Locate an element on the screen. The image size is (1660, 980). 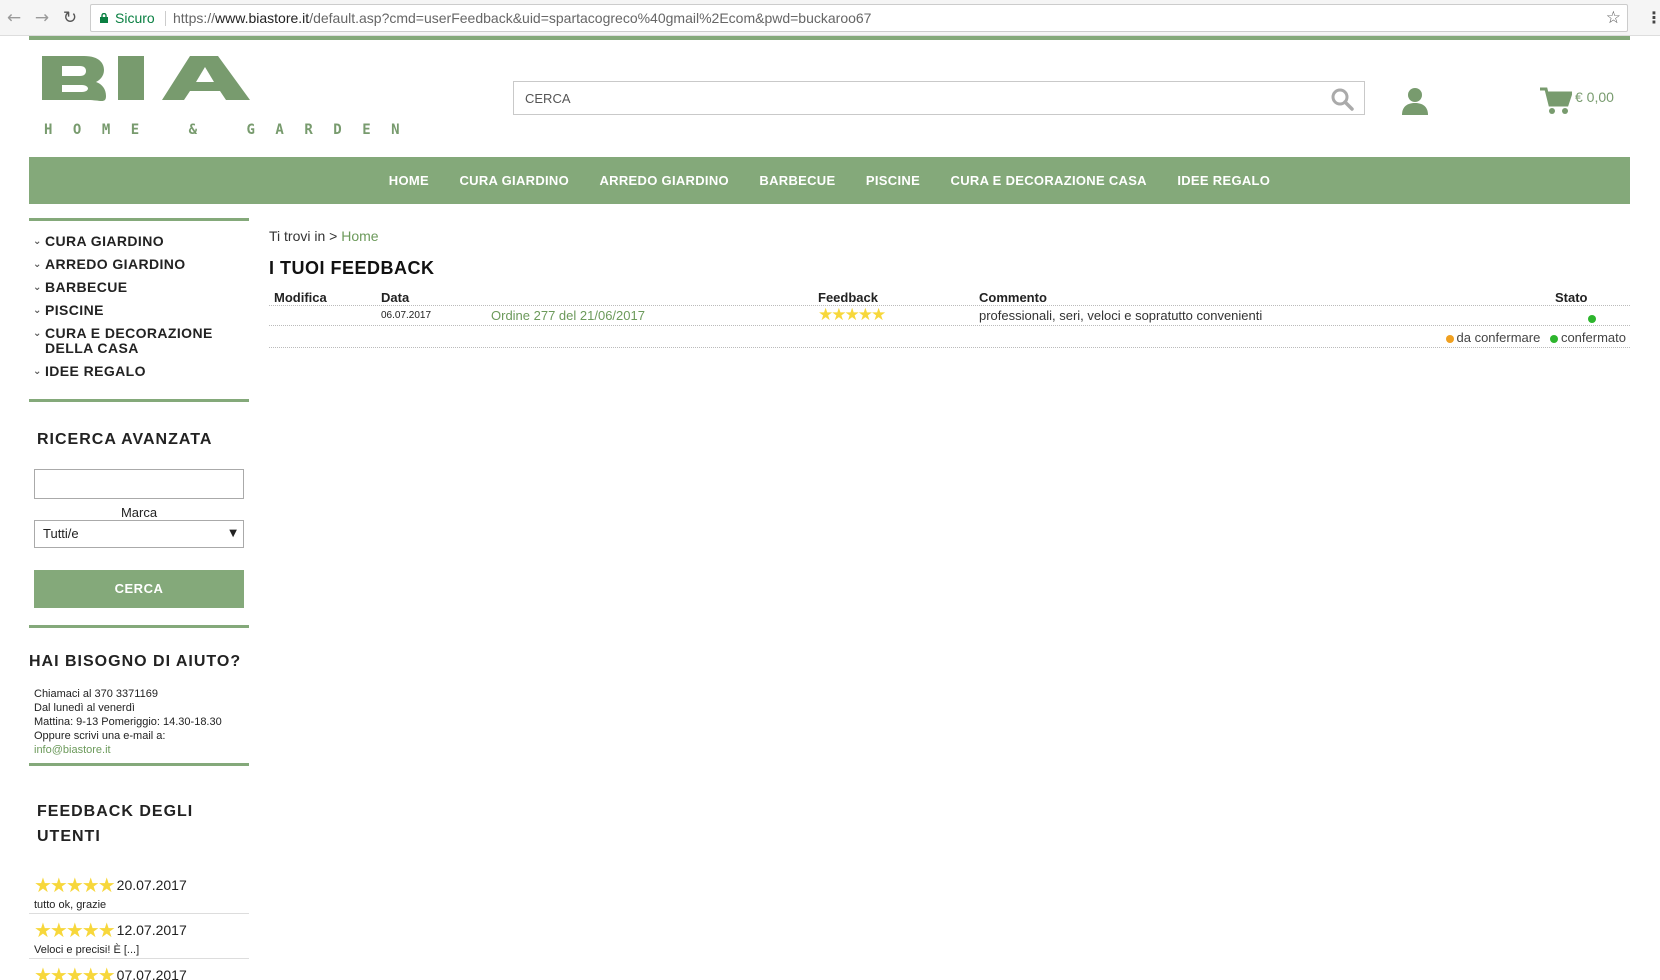
sidebar-item-idee-regalo: ⌄ IDEE REGALO is located at coordinates (141, 371).